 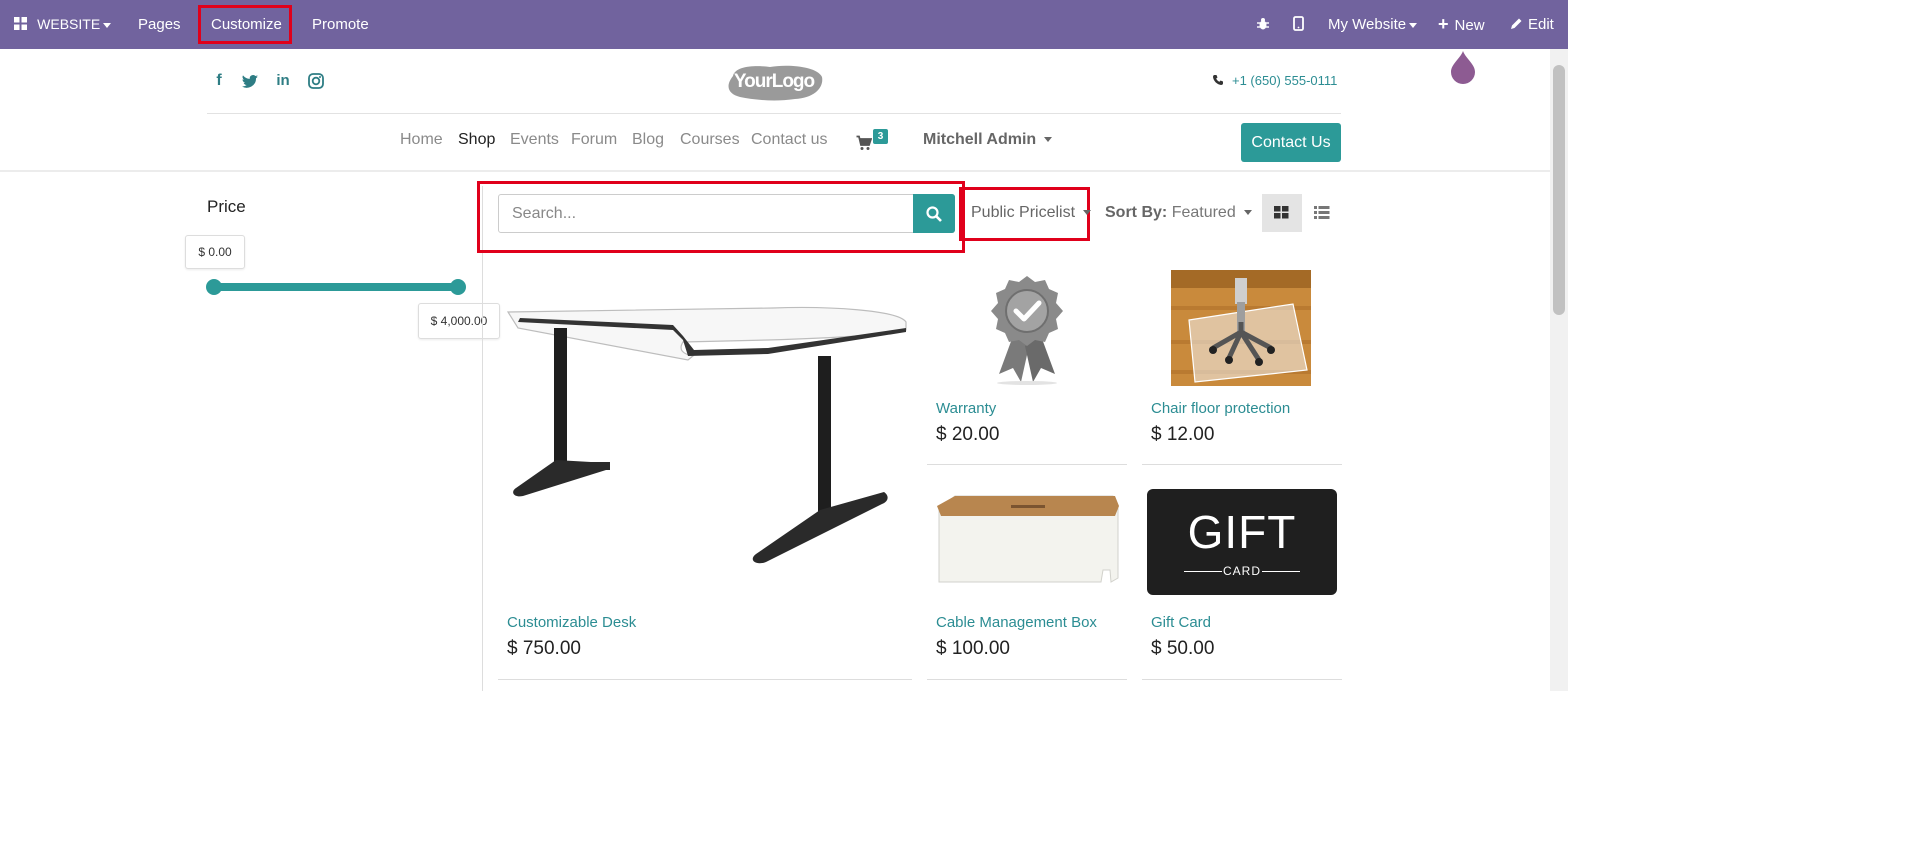 What do you see at coordinates (1559, 370) in the screenshot?
I see `page-scrollbar` at bounding box center [1559, 370].